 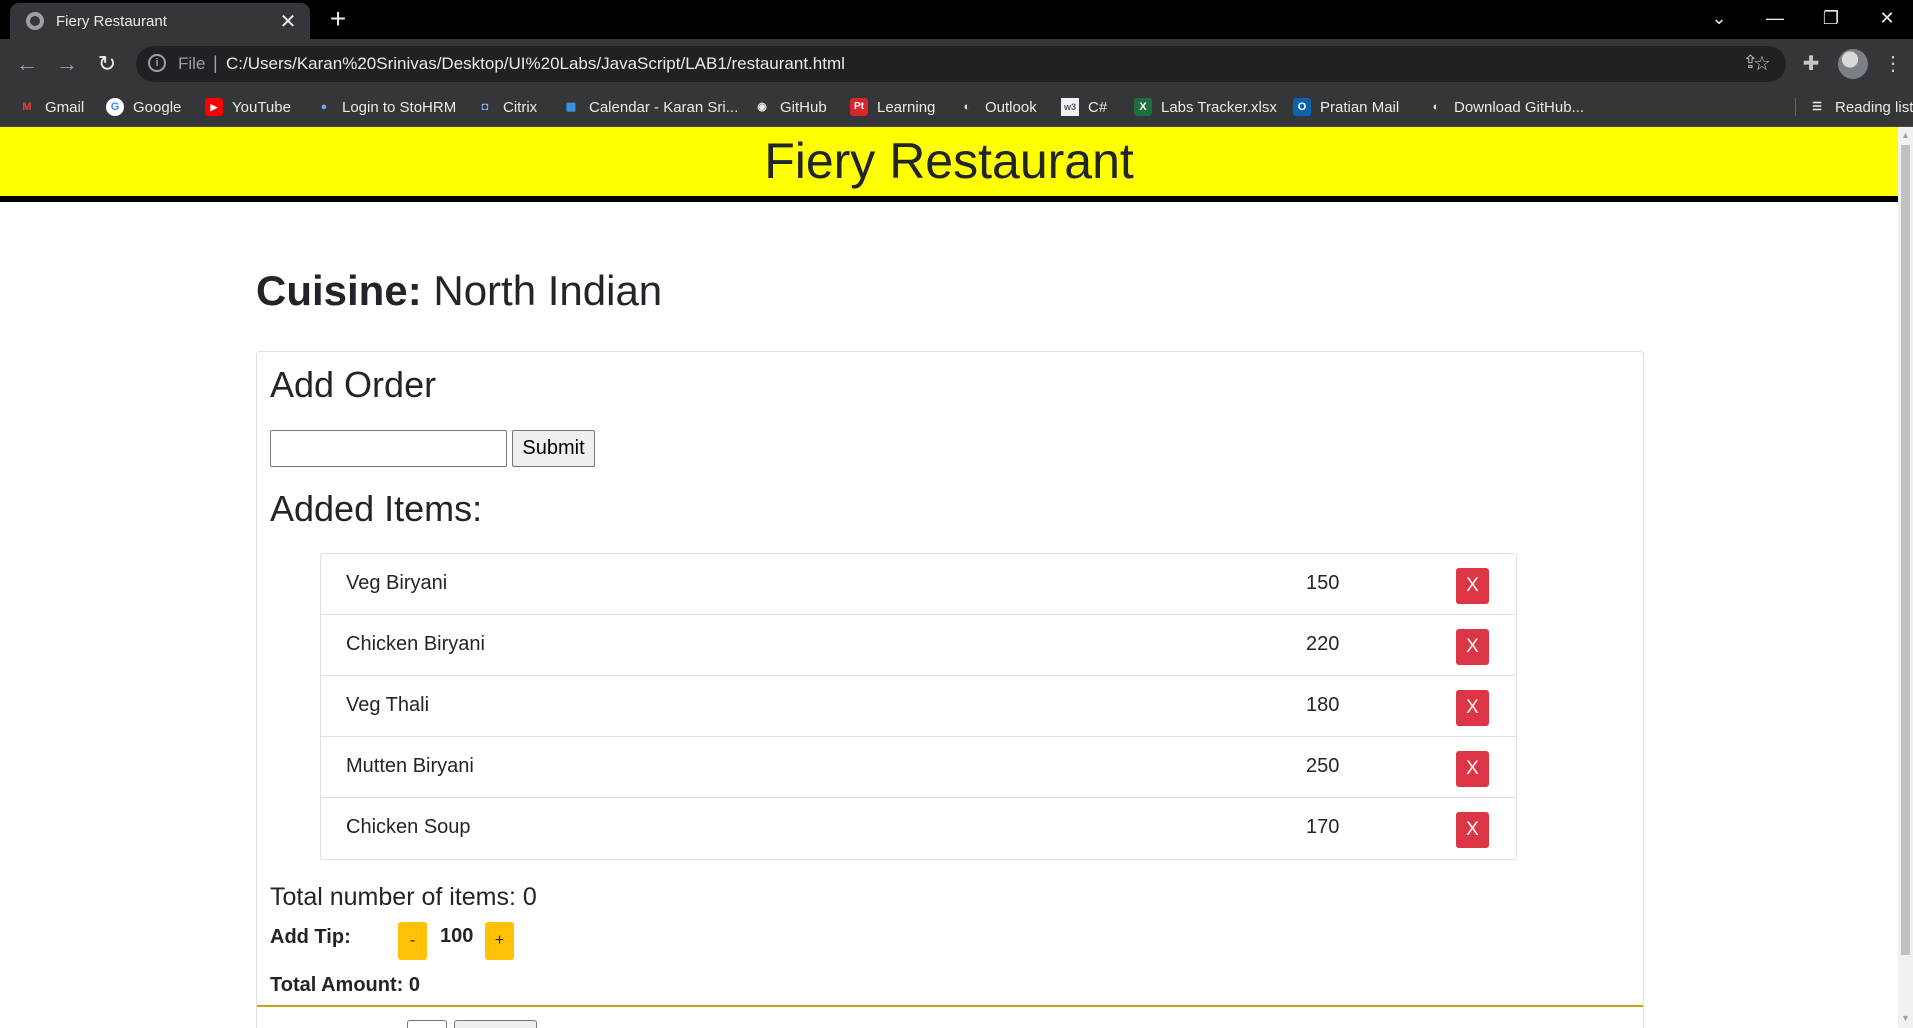 I want to click on bookmark-citrix: ◘ Citrix, so click(x=507, y=107).